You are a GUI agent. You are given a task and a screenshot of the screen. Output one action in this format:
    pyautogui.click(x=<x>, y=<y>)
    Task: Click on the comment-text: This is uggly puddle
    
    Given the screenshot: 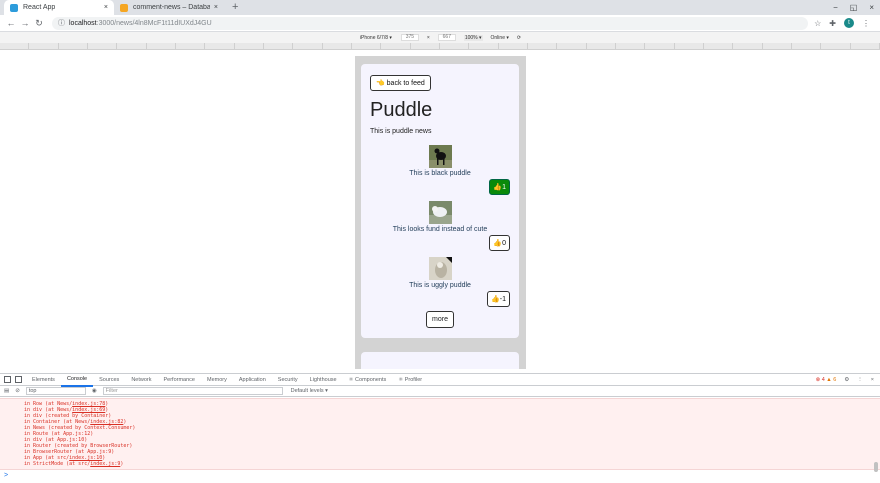 What is the action you would take?
    pyautogui.click(x=440, y=285)
    